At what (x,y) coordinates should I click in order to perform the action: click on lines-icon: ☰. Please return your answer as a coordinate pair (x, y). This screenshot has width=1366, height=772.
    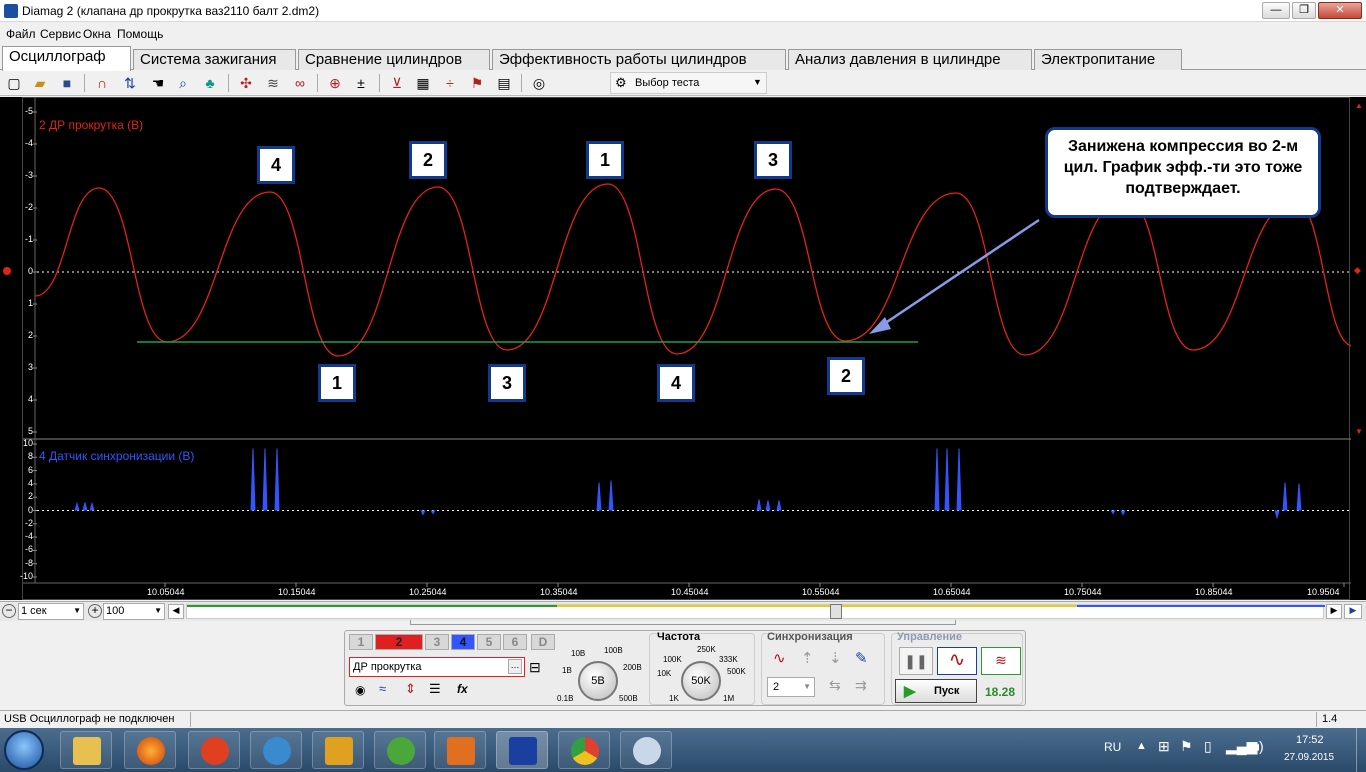
    Looking at the image, I should click on (435, 689).